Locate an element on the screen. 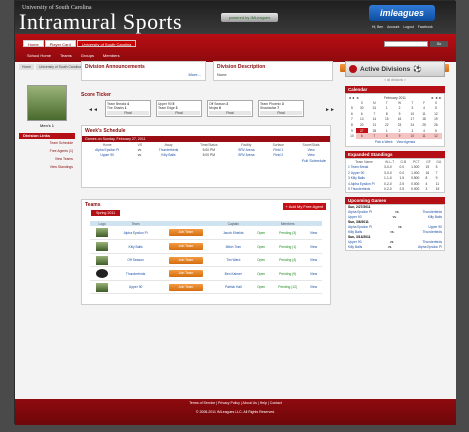  active-divisions-header: Active Divisions ⚽ is located at coordinates (395, 69).